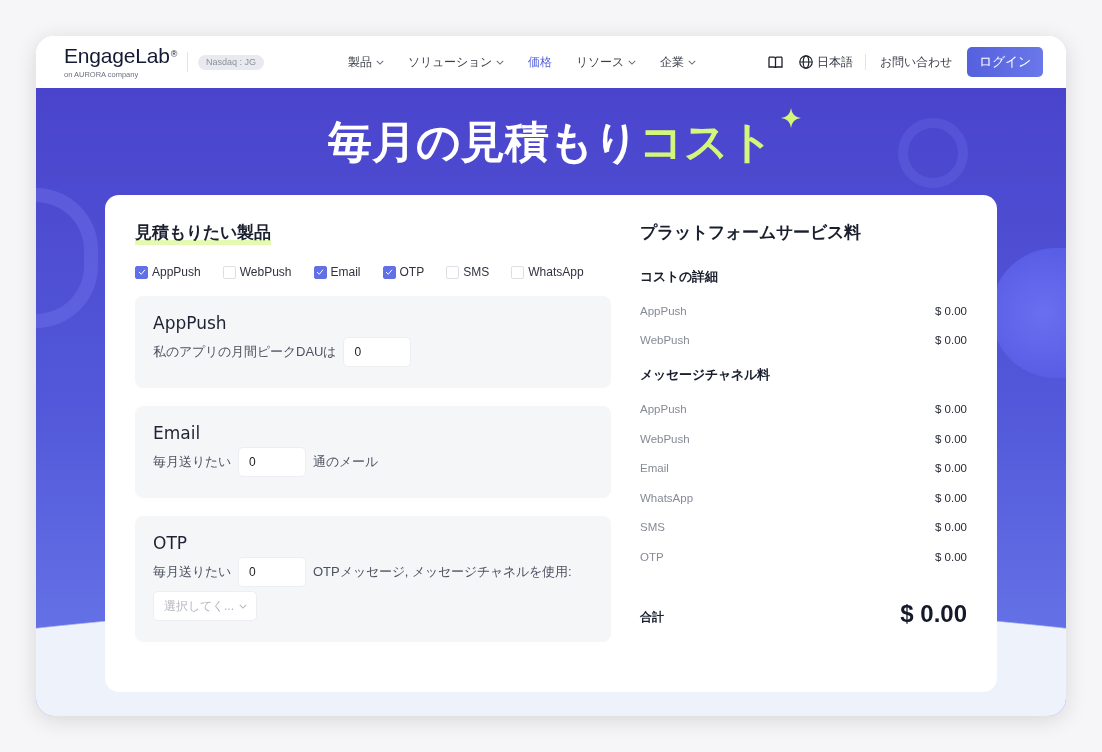 The image size is (1102, 752). Describe the element at coordinates (826, 62) in the screenshot. I see `language-button: 日本語` at that location.